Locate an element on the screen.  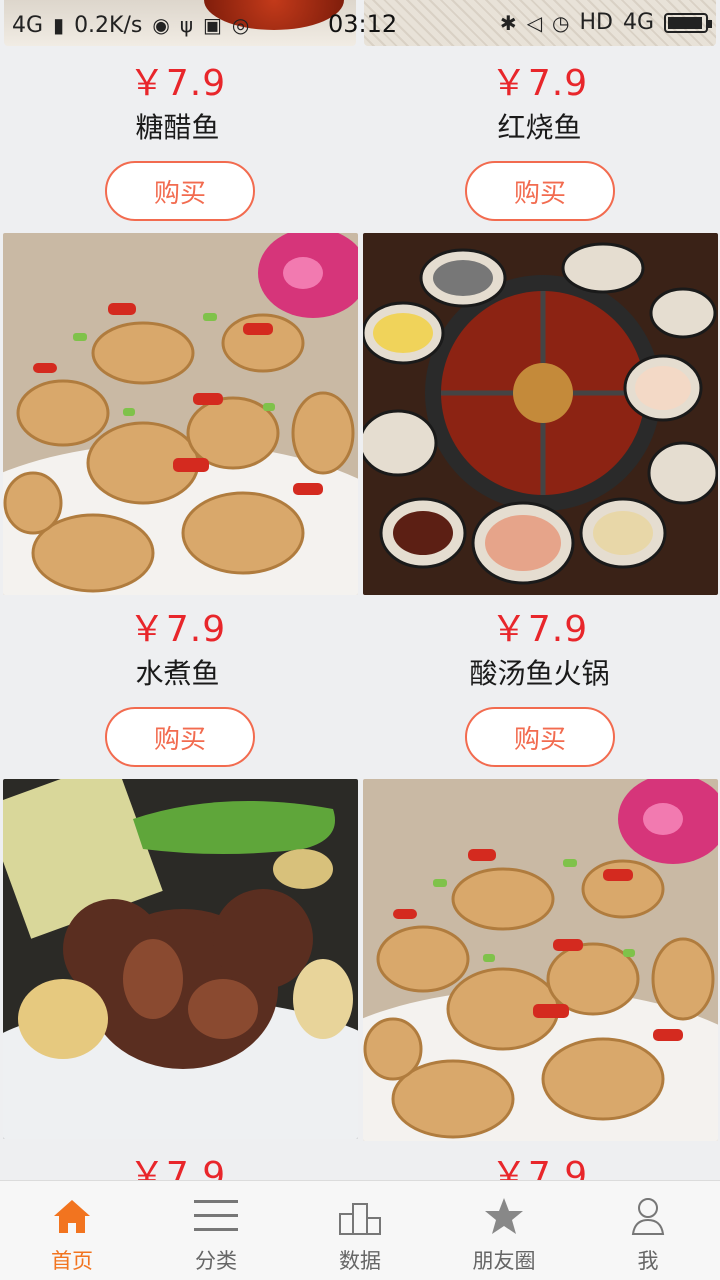
product-image-hotpot is located at coordinates (540, 414).